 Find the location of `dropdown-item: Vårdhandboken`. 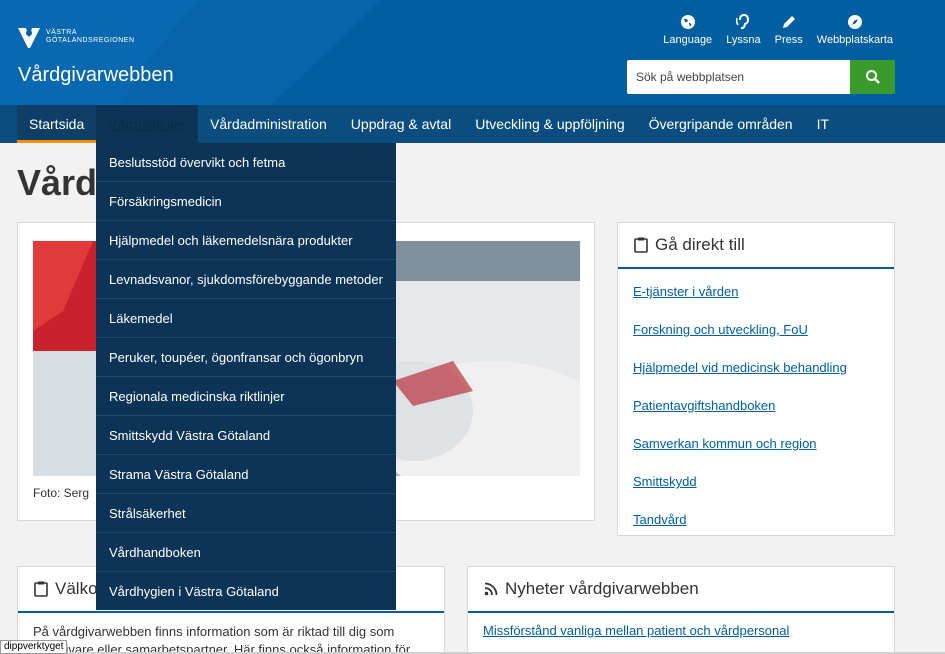

dropdown-item: Vårdhandboken is located at coordinates (246, 552).